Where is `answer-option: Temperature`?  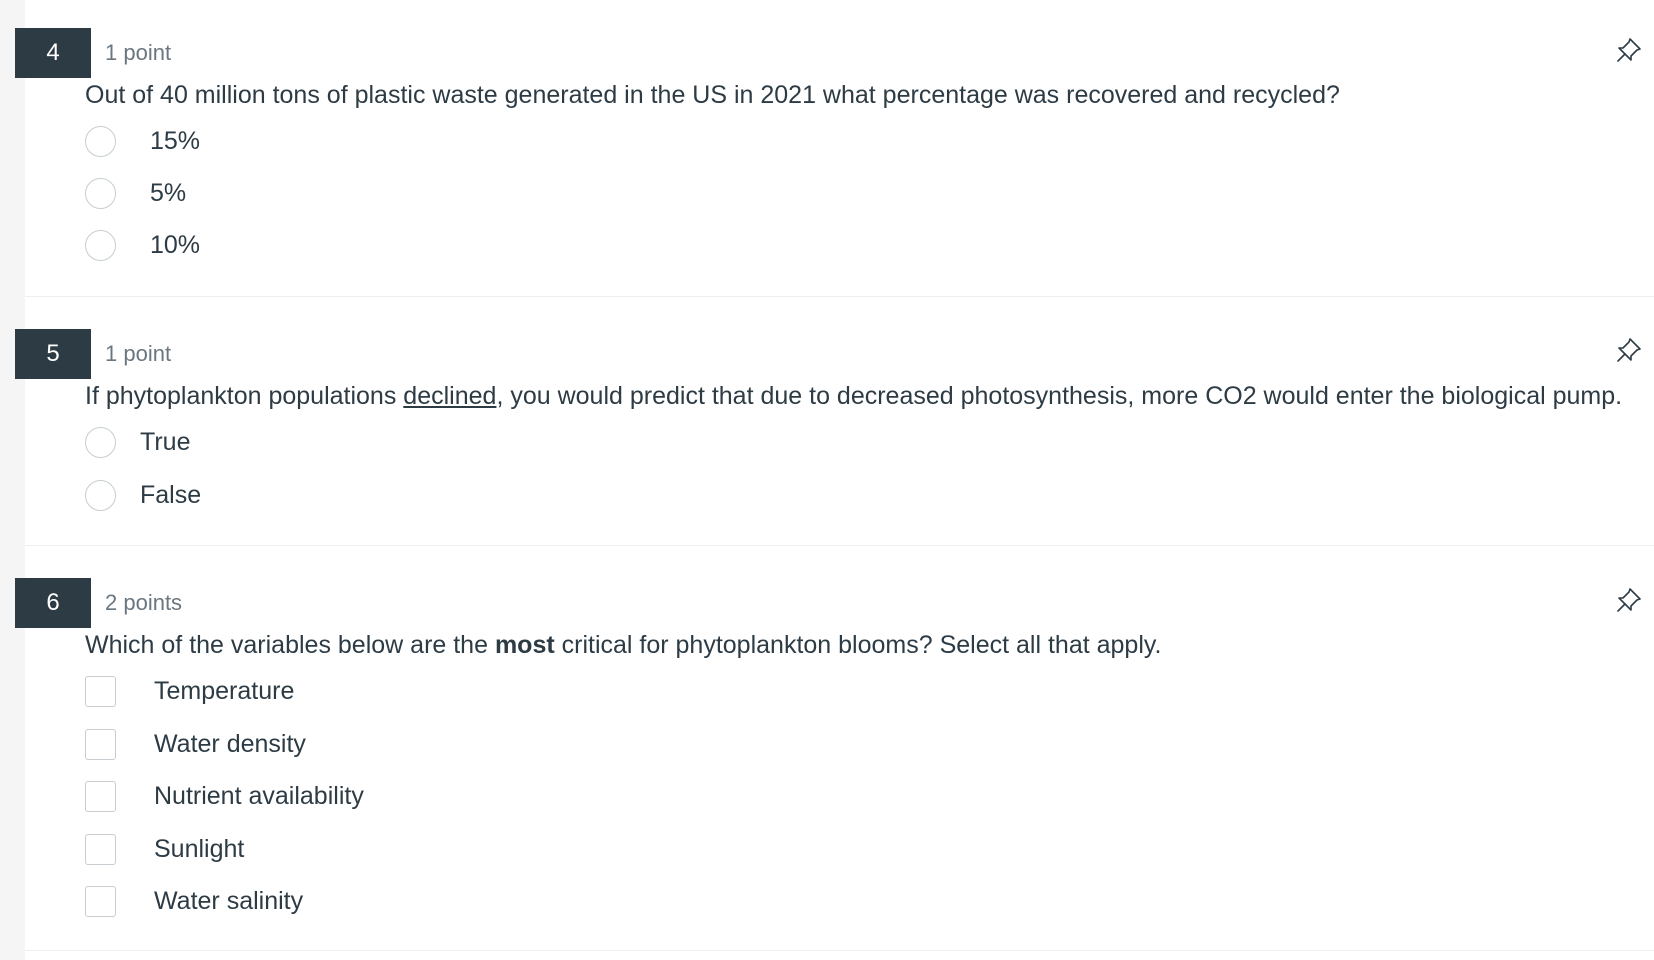
answer-option: Temperature is located at coordinates (189, 691).